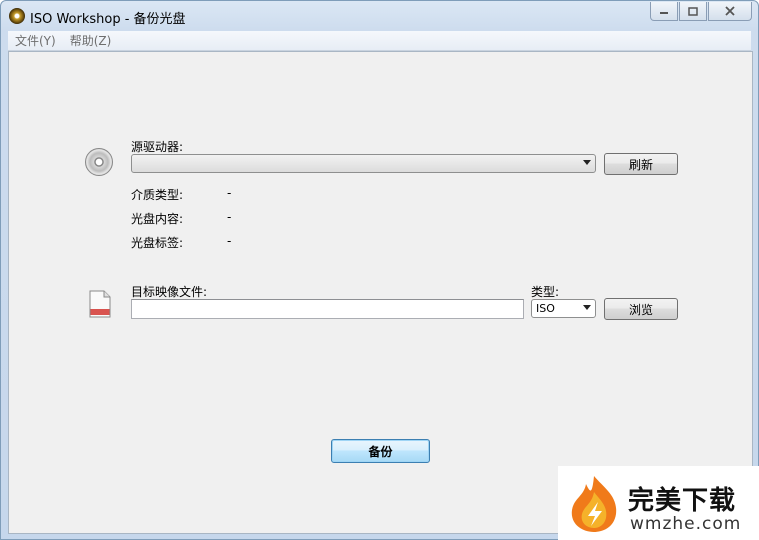 The height and width of the screenshot is (540, 759). Describe the element at coordinates (229, 241) in the screenshot. I see `disc-label-value: -` at that location.